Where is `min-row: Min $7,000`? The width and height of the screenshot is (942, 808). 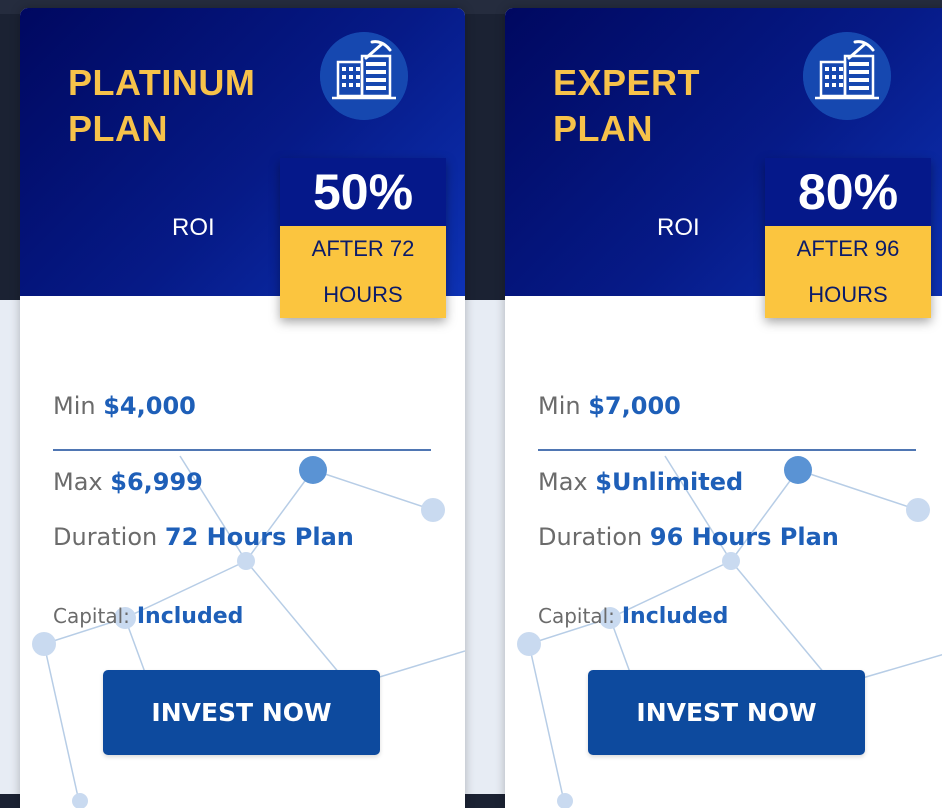 min-row: Min $7,000 is located at coordinates (609, 406).